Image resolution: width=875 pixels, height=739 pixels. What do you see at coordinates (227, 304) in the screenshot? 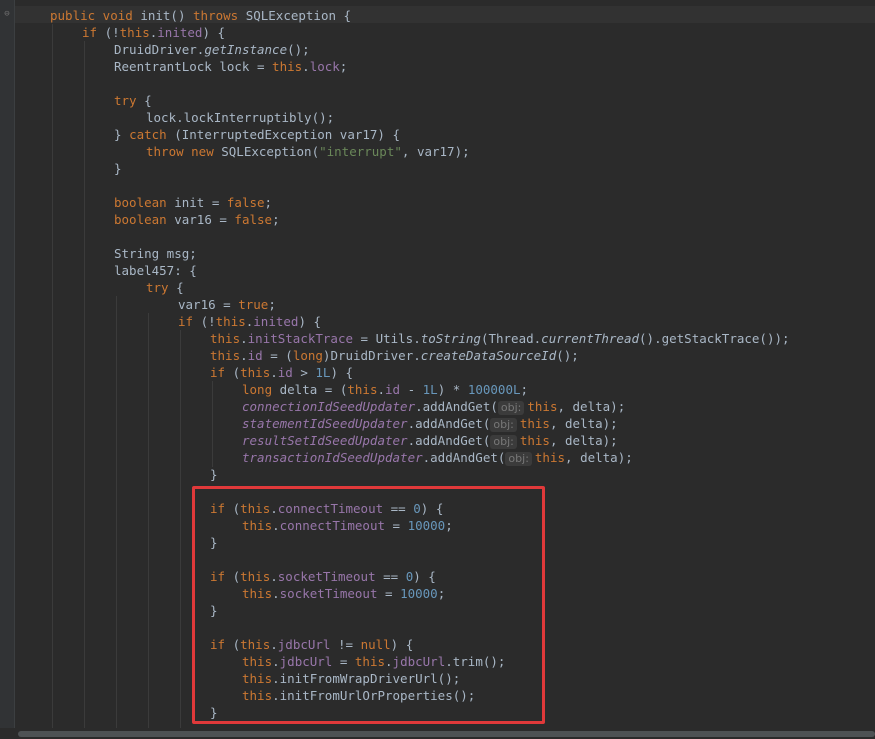
I see `code-line: var16 = true;` at bounding box center [227, 304].